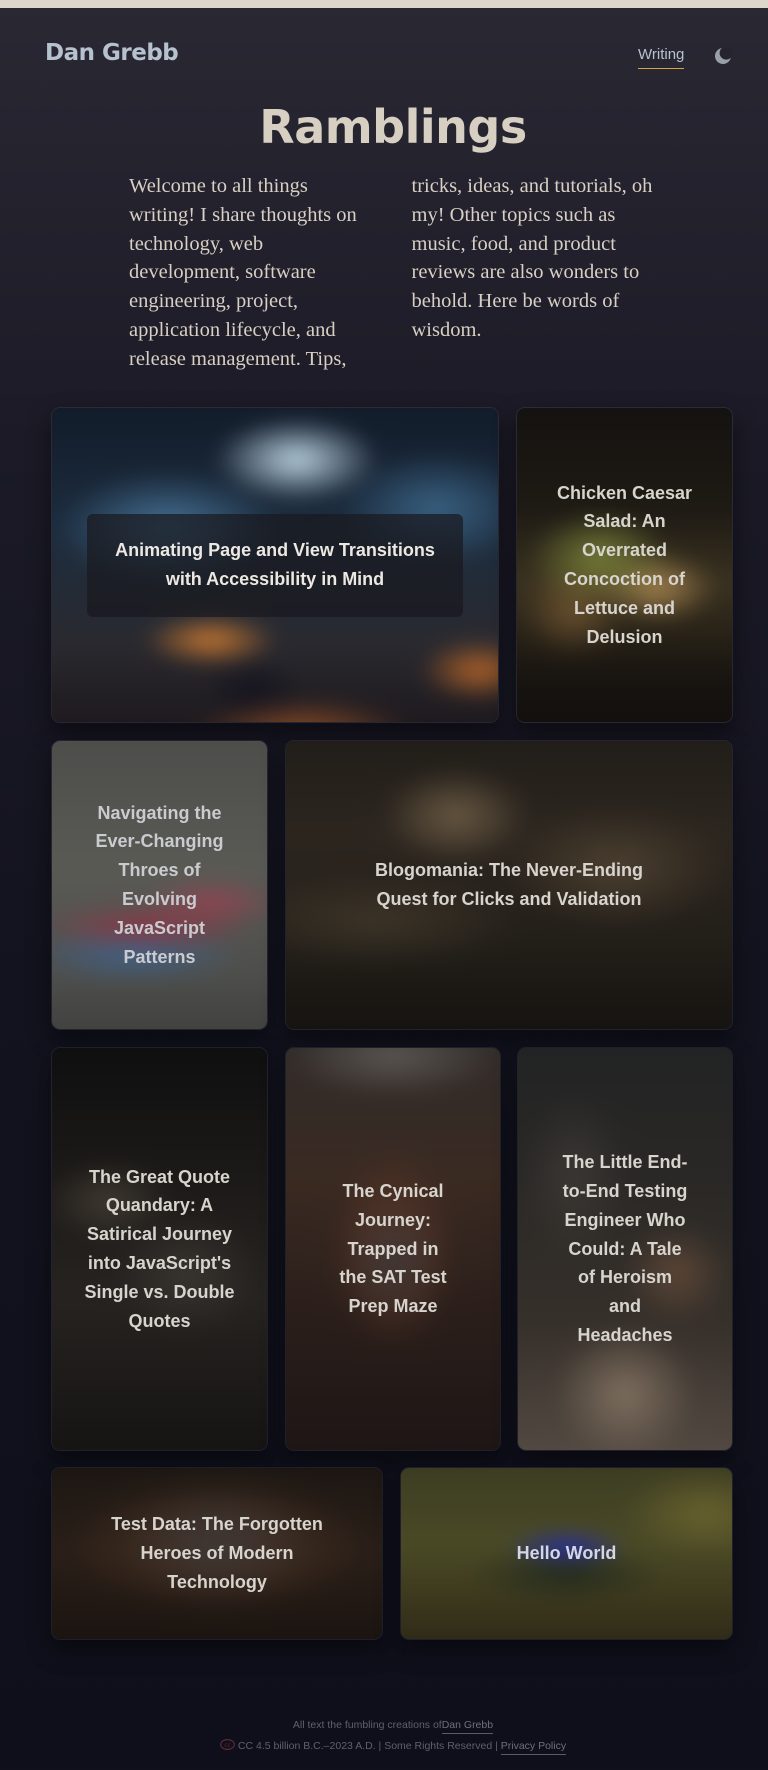 The width and height of the screenshot is (768, 1770). Describe the element at coordinates (467, 1726) in the screenshot. I see `footer-author-link: Dan Grebb` at that location.